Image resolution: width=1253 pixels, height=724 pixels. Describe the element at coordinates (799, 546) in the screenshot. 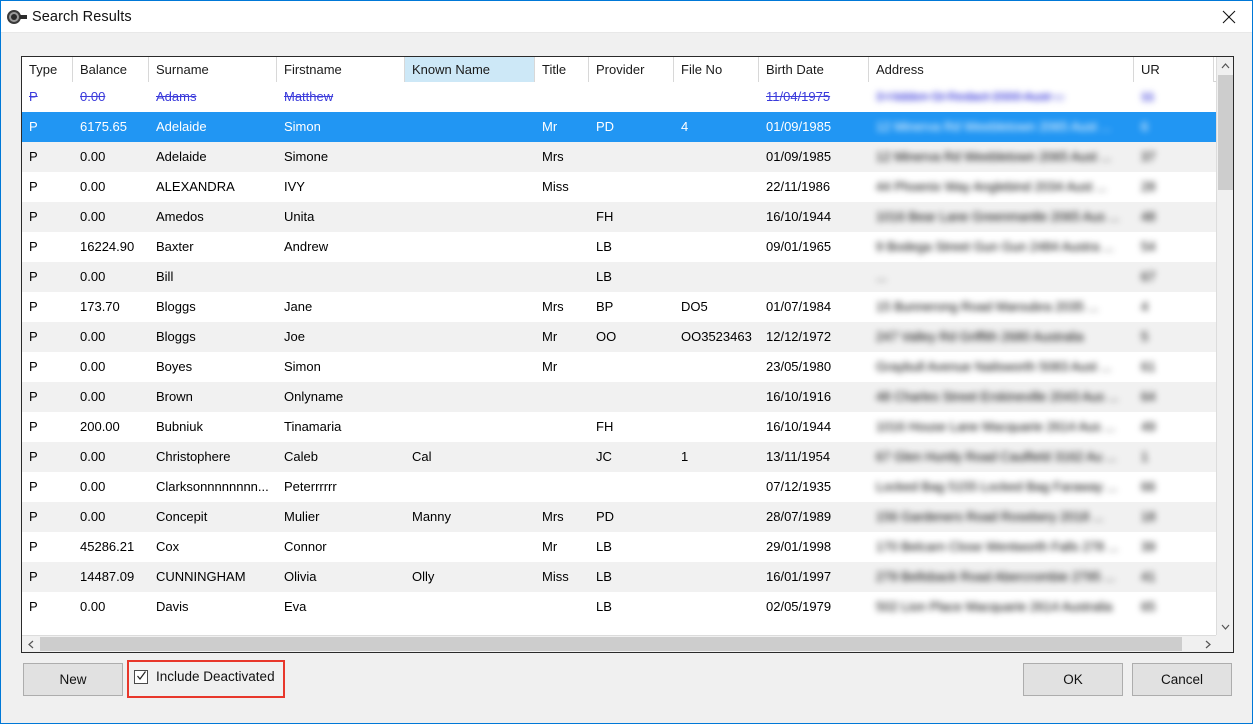

I see `cell-birth-date: 29/01/1998` at that location.